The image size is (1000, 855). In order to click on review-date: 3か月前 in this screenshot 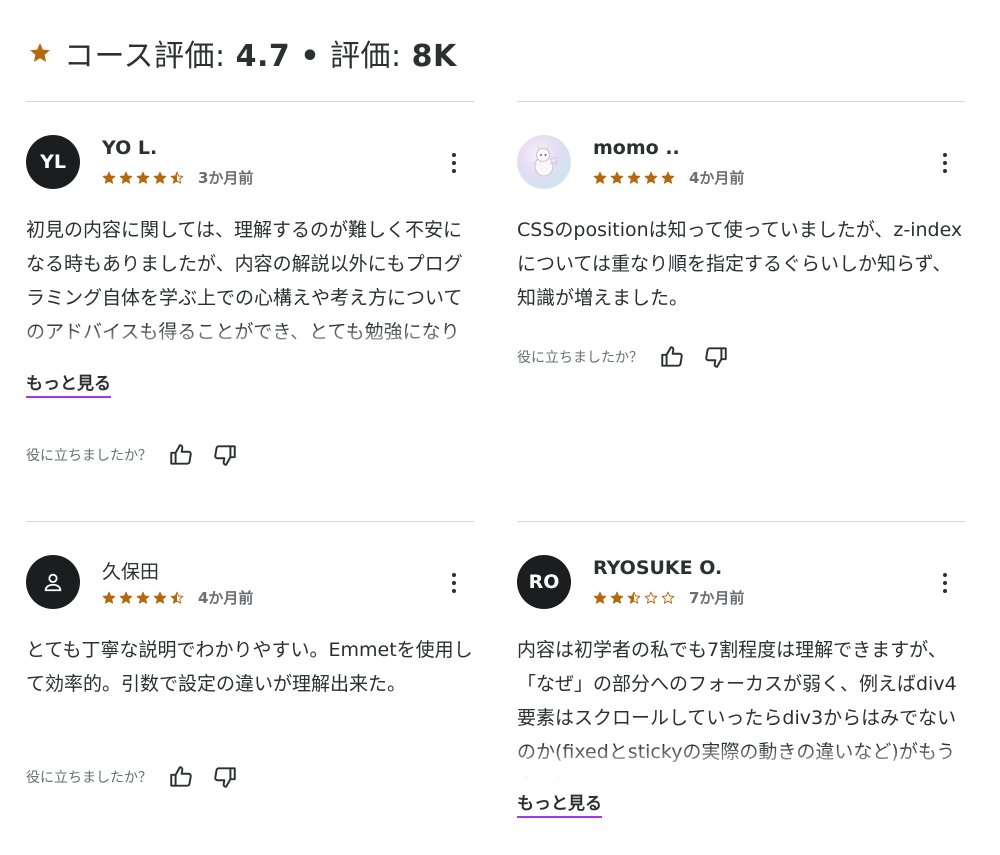, I will do `click(226, 178)`.